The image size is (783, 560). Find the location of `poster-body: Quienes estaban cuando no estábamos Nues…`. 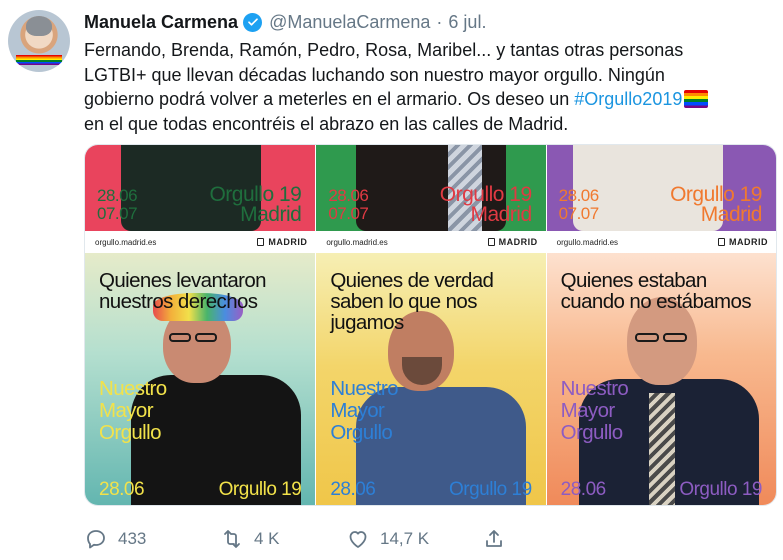

poster-body: Quienes estaban cuando no estábamos Nues… is located at coordinates (661, 379).